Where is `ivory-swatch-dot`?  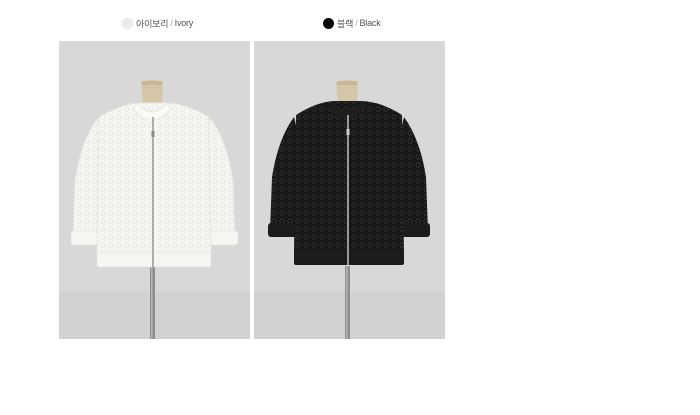
ivory-swatch-dot is located at coordinates (127, 23).